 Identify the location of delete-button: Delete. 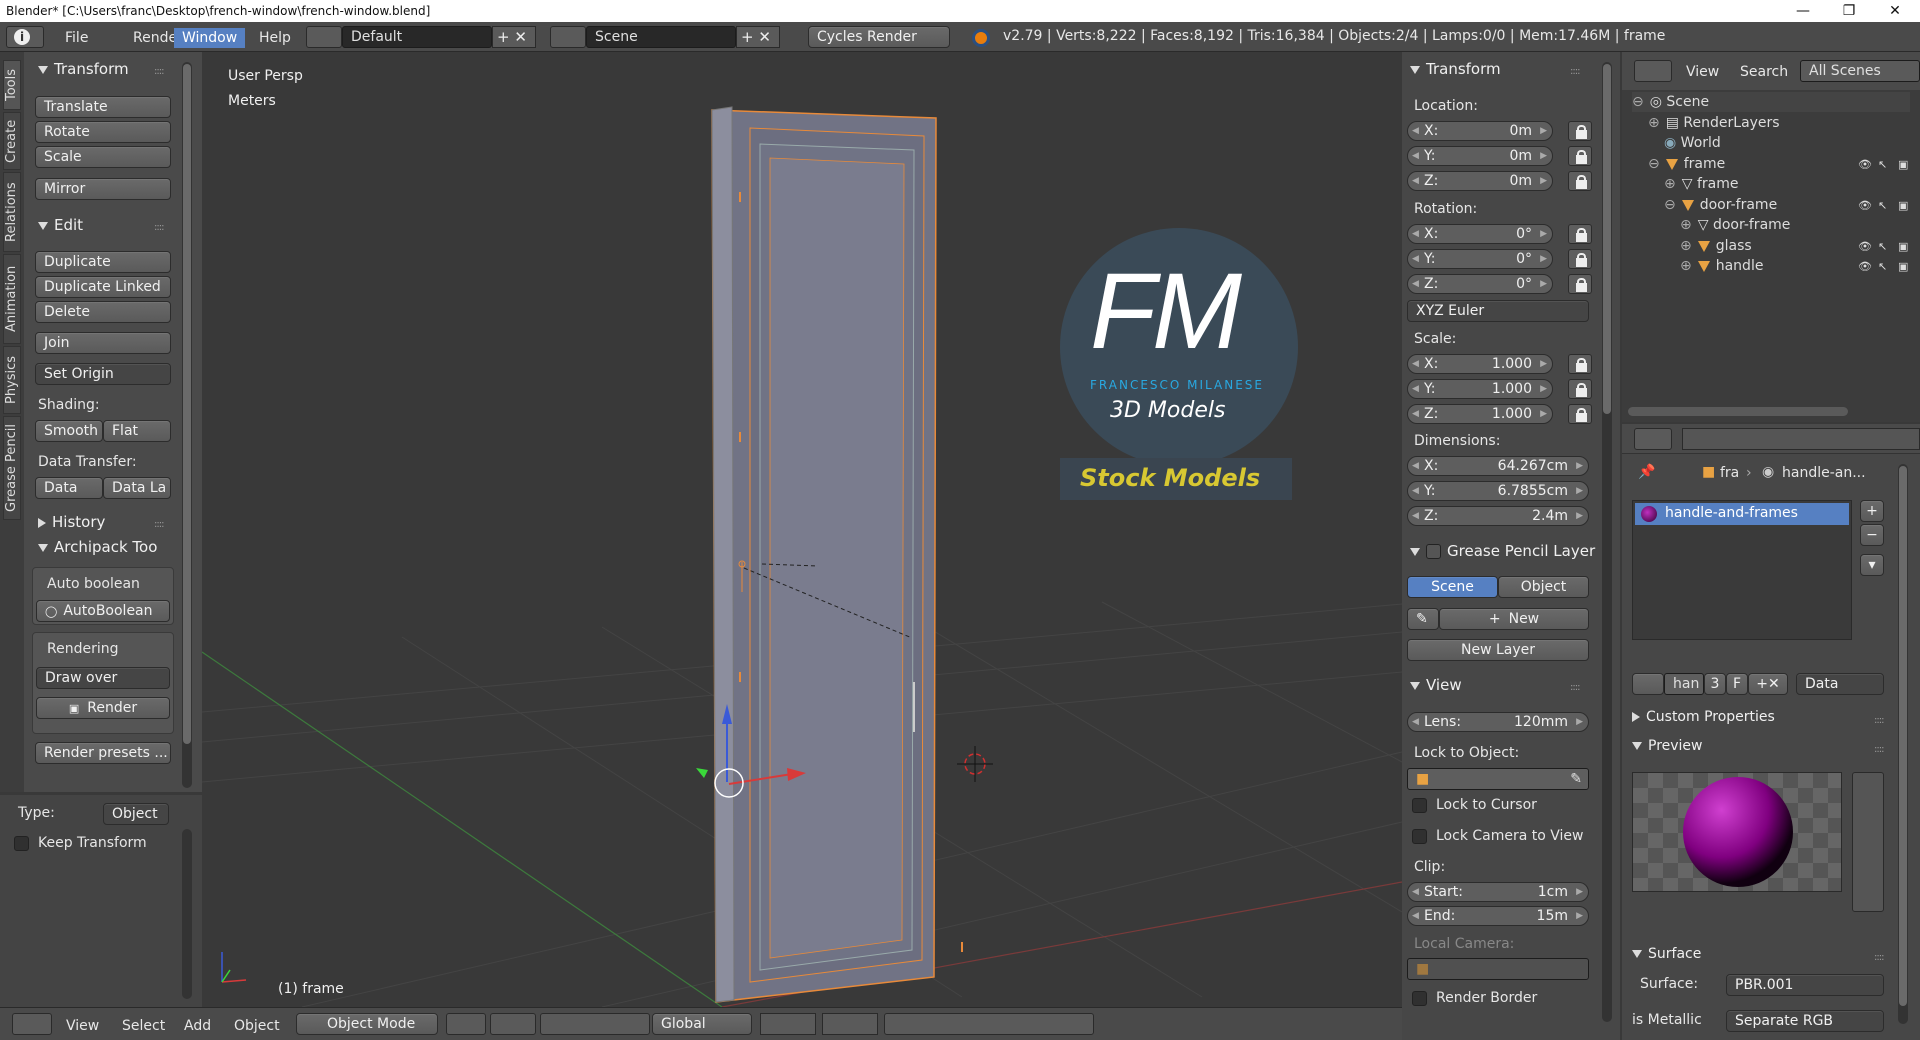
(103, 312).